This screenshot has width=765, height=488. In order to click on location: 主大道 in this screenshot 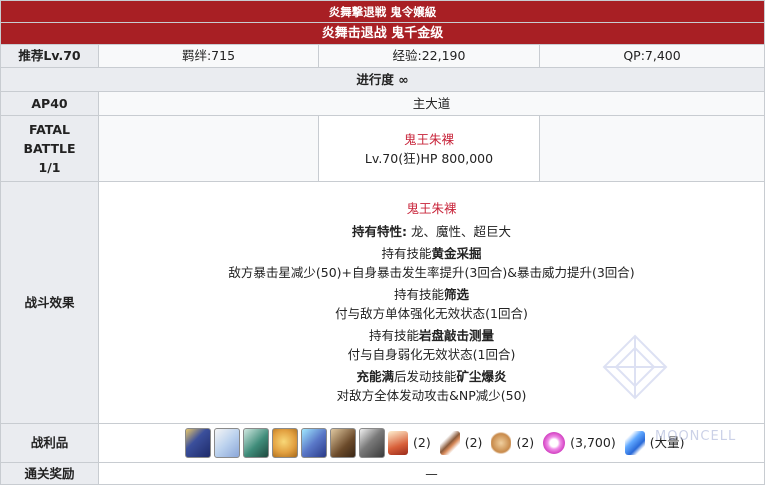, I will do `click(431, 103)`.